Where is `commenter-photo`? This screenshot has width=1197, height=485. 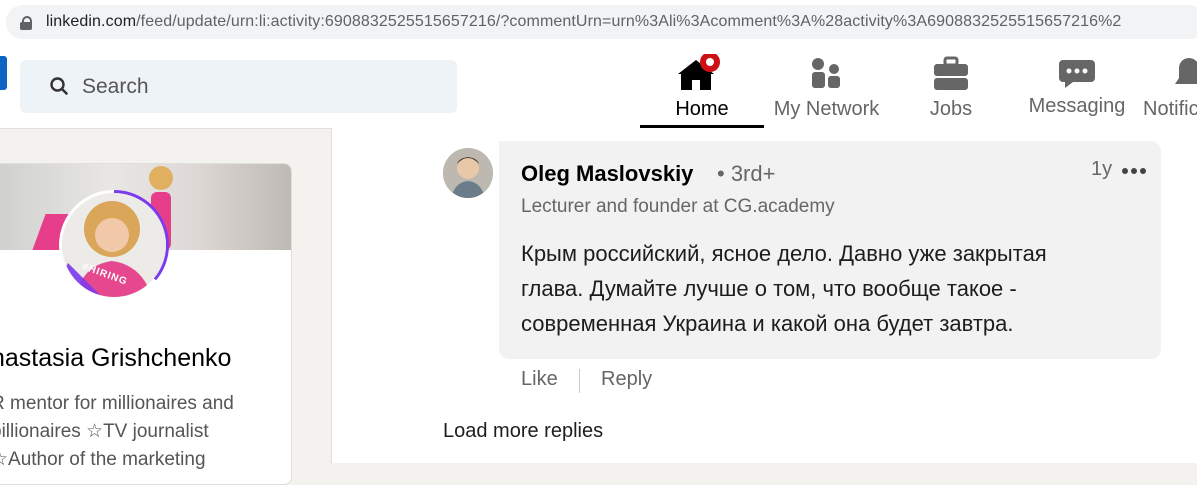 commenter-photo is located at coordinates (468, 173).